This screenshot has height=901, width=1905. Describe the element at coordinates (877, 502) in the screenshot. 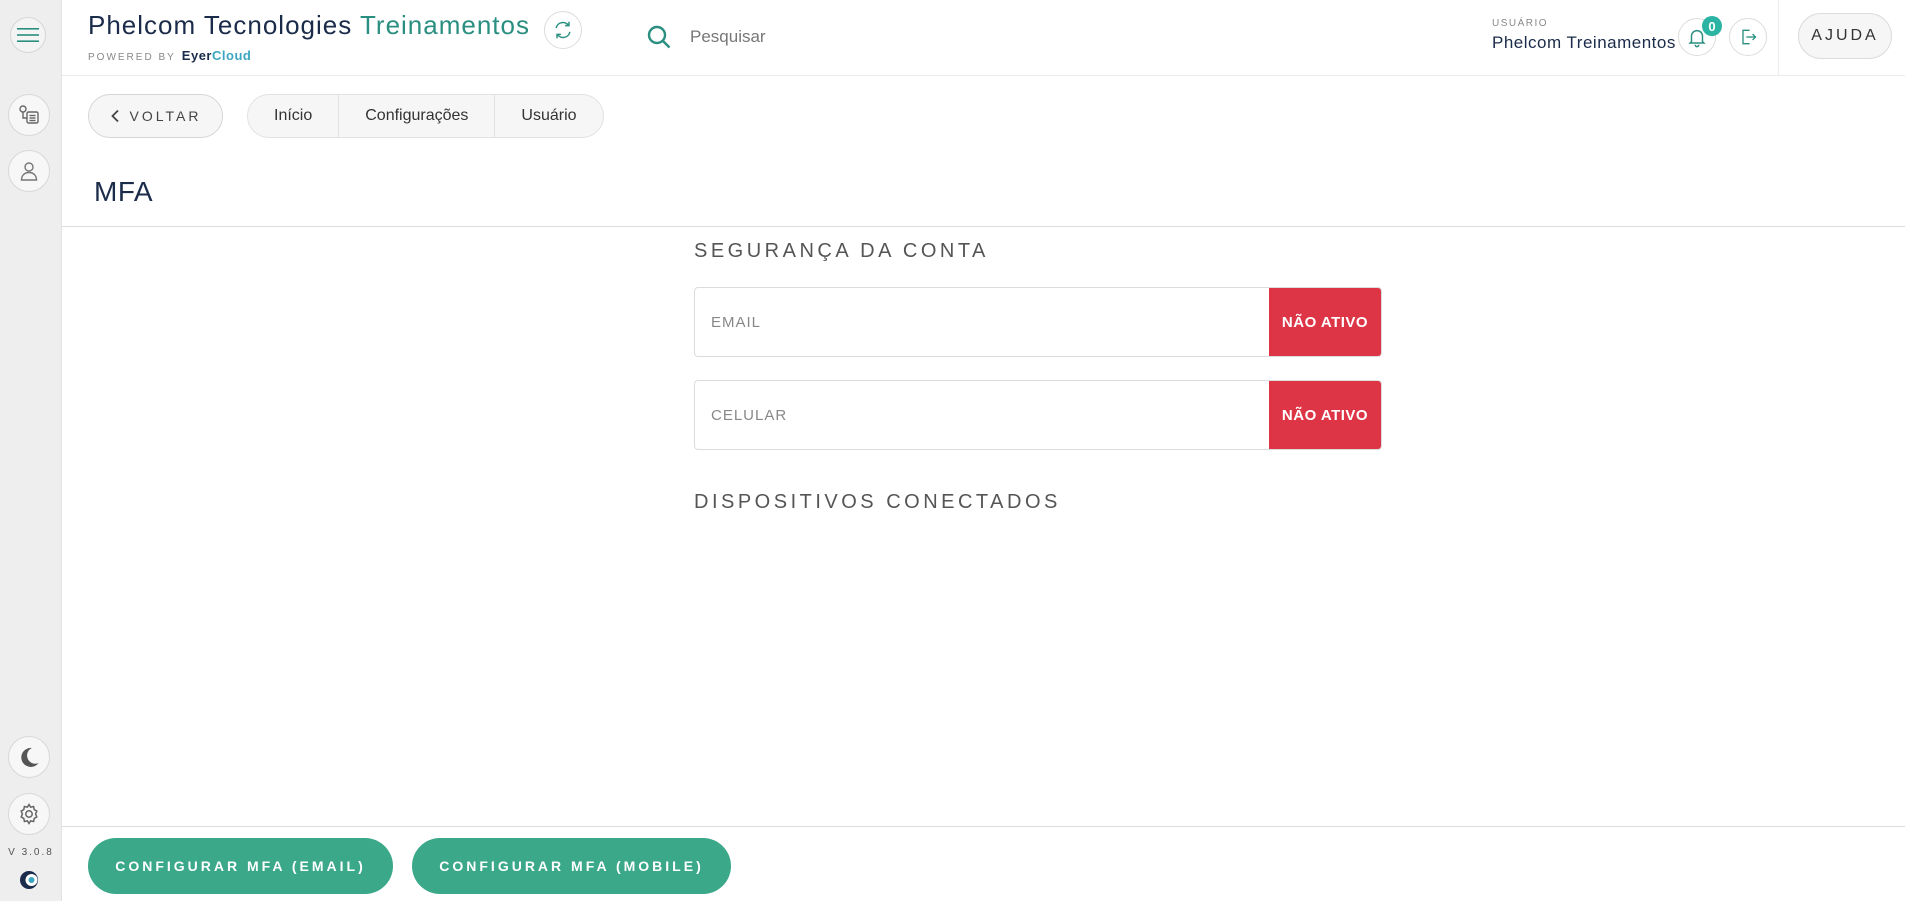

I see `connected-devices-title: DISPOSITIVOS CONECTADOS` at that location.